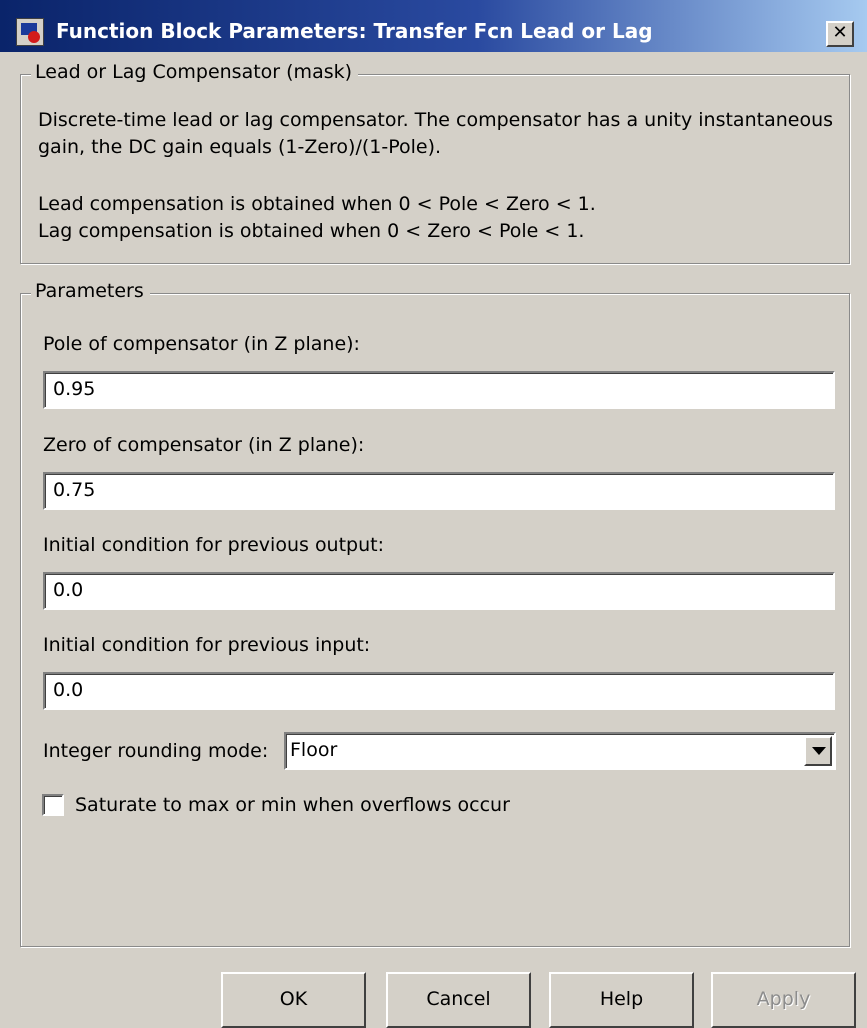  Describe the element at coordinates (783, 1000) in the screenshot. I see `apply-button: Apply` at that location.